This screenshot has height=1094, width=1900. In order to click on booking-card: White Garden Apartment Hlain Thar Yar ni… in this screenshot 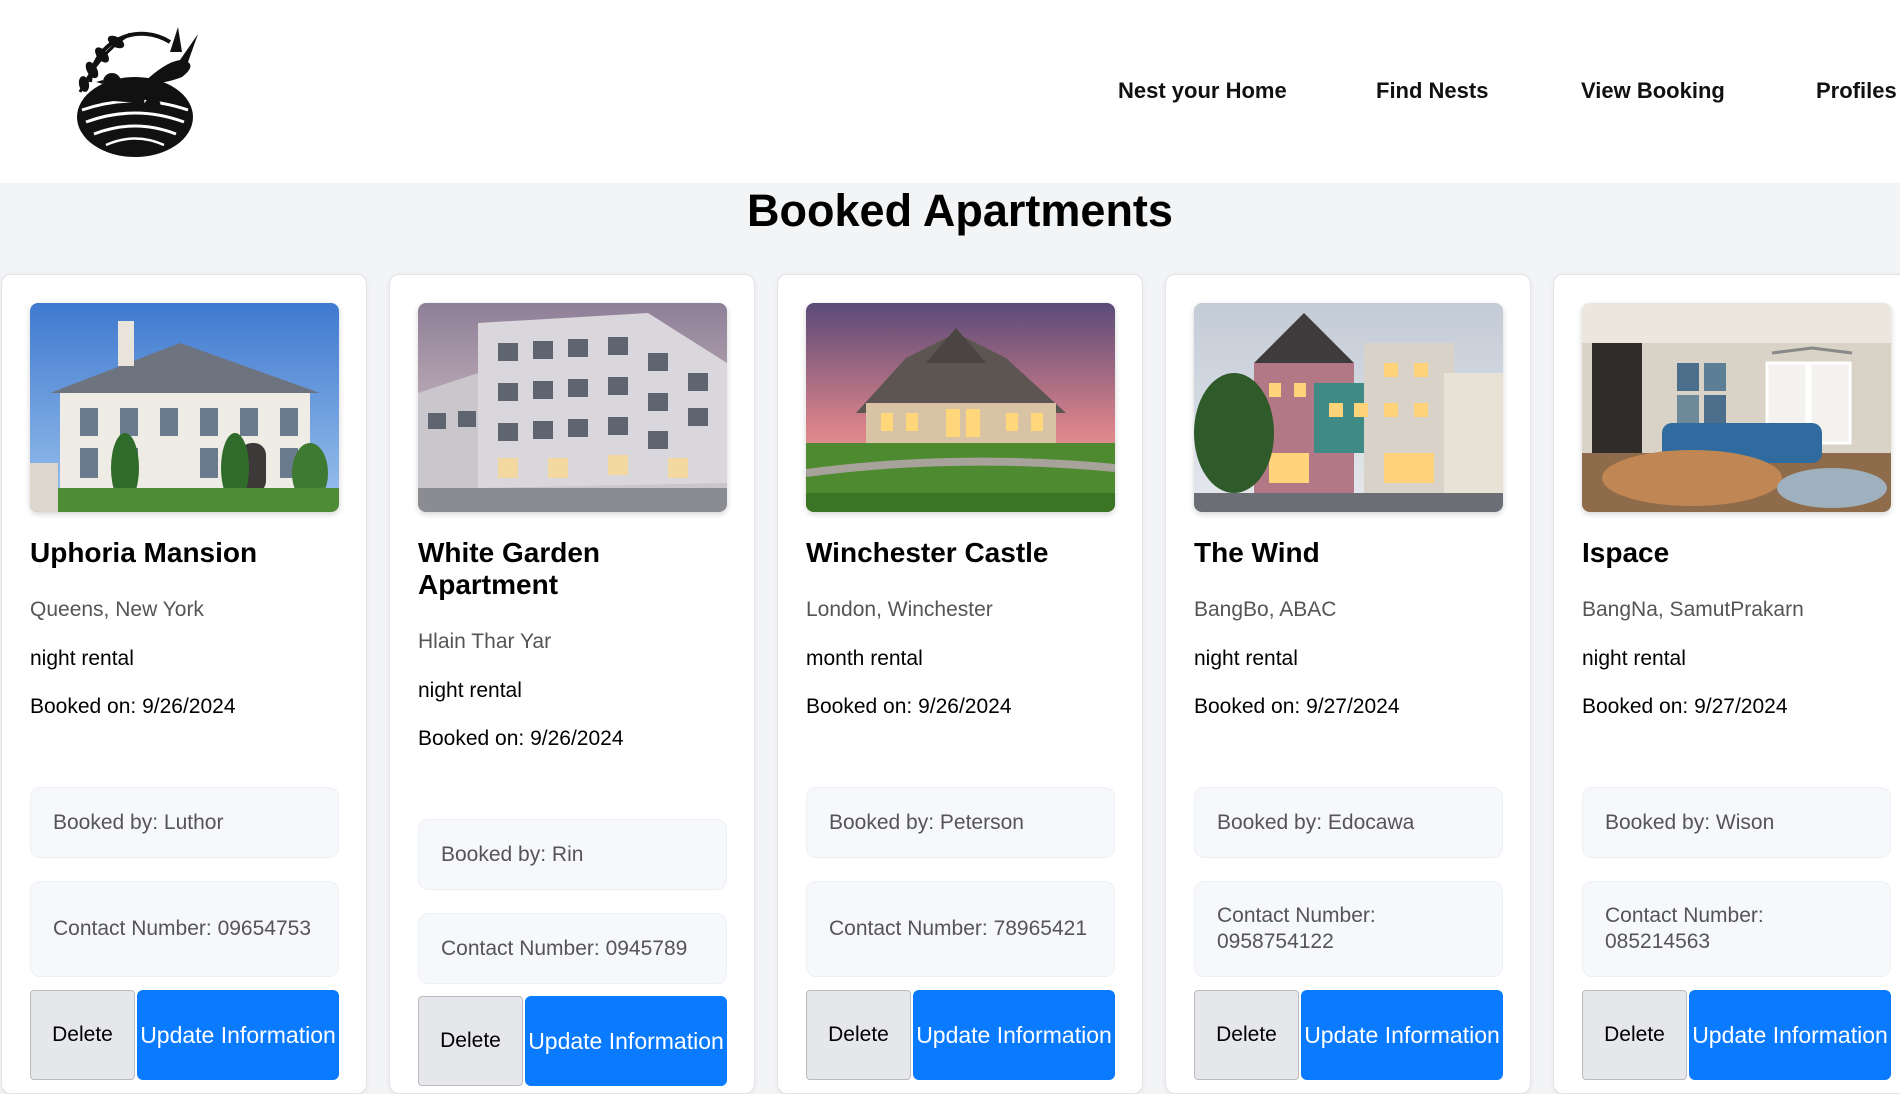, I will do `click(572, 684)`.